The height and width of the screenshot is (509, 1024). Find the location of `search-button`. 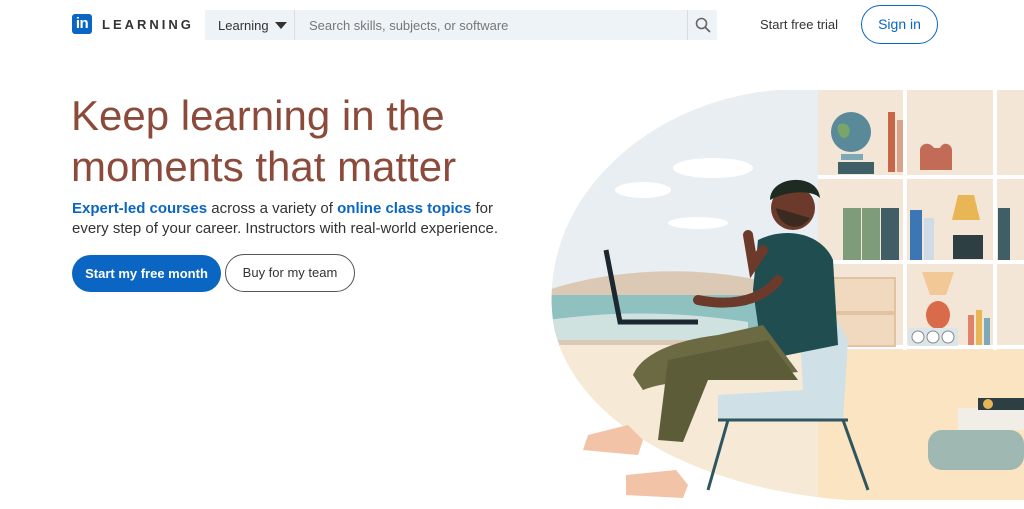

search-button is located at coordinates (702, 25).